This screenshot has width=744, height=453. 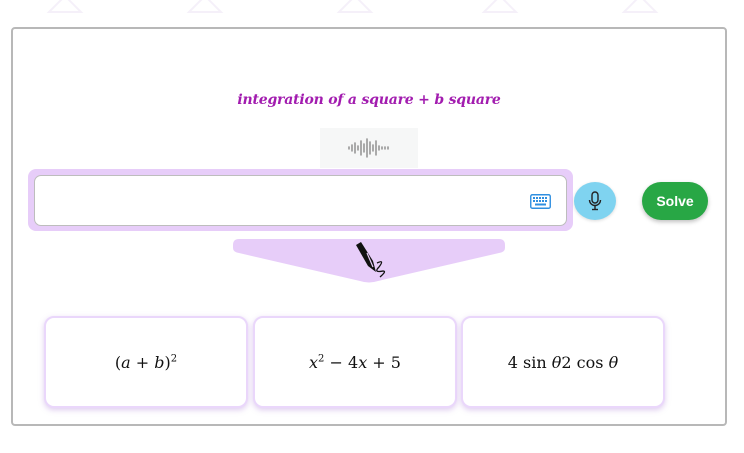 I want to click on example-card-3: 4 sin θ2 cos θ, so click(x=563, y=362).